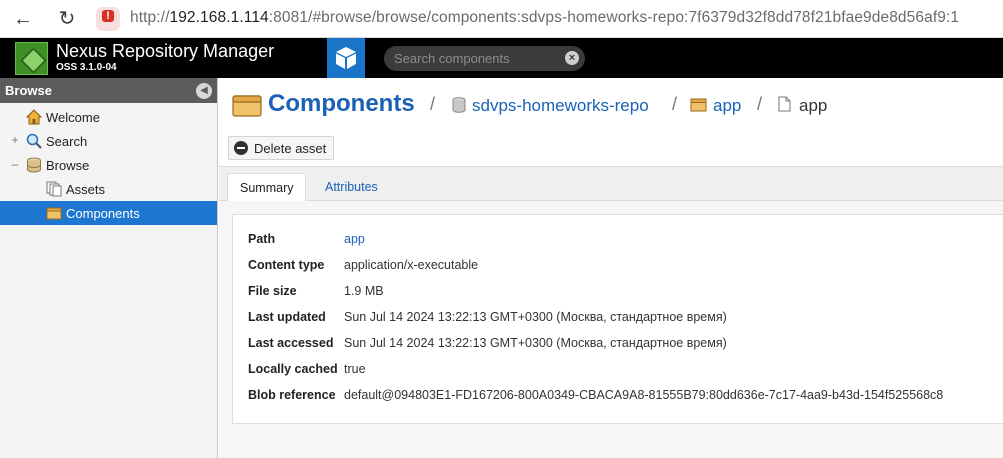 This screenshot has width=1003, height=458. Describe the element at coordinates (15, 140) in the screenshot. I see `expand-icon: +` at that location.